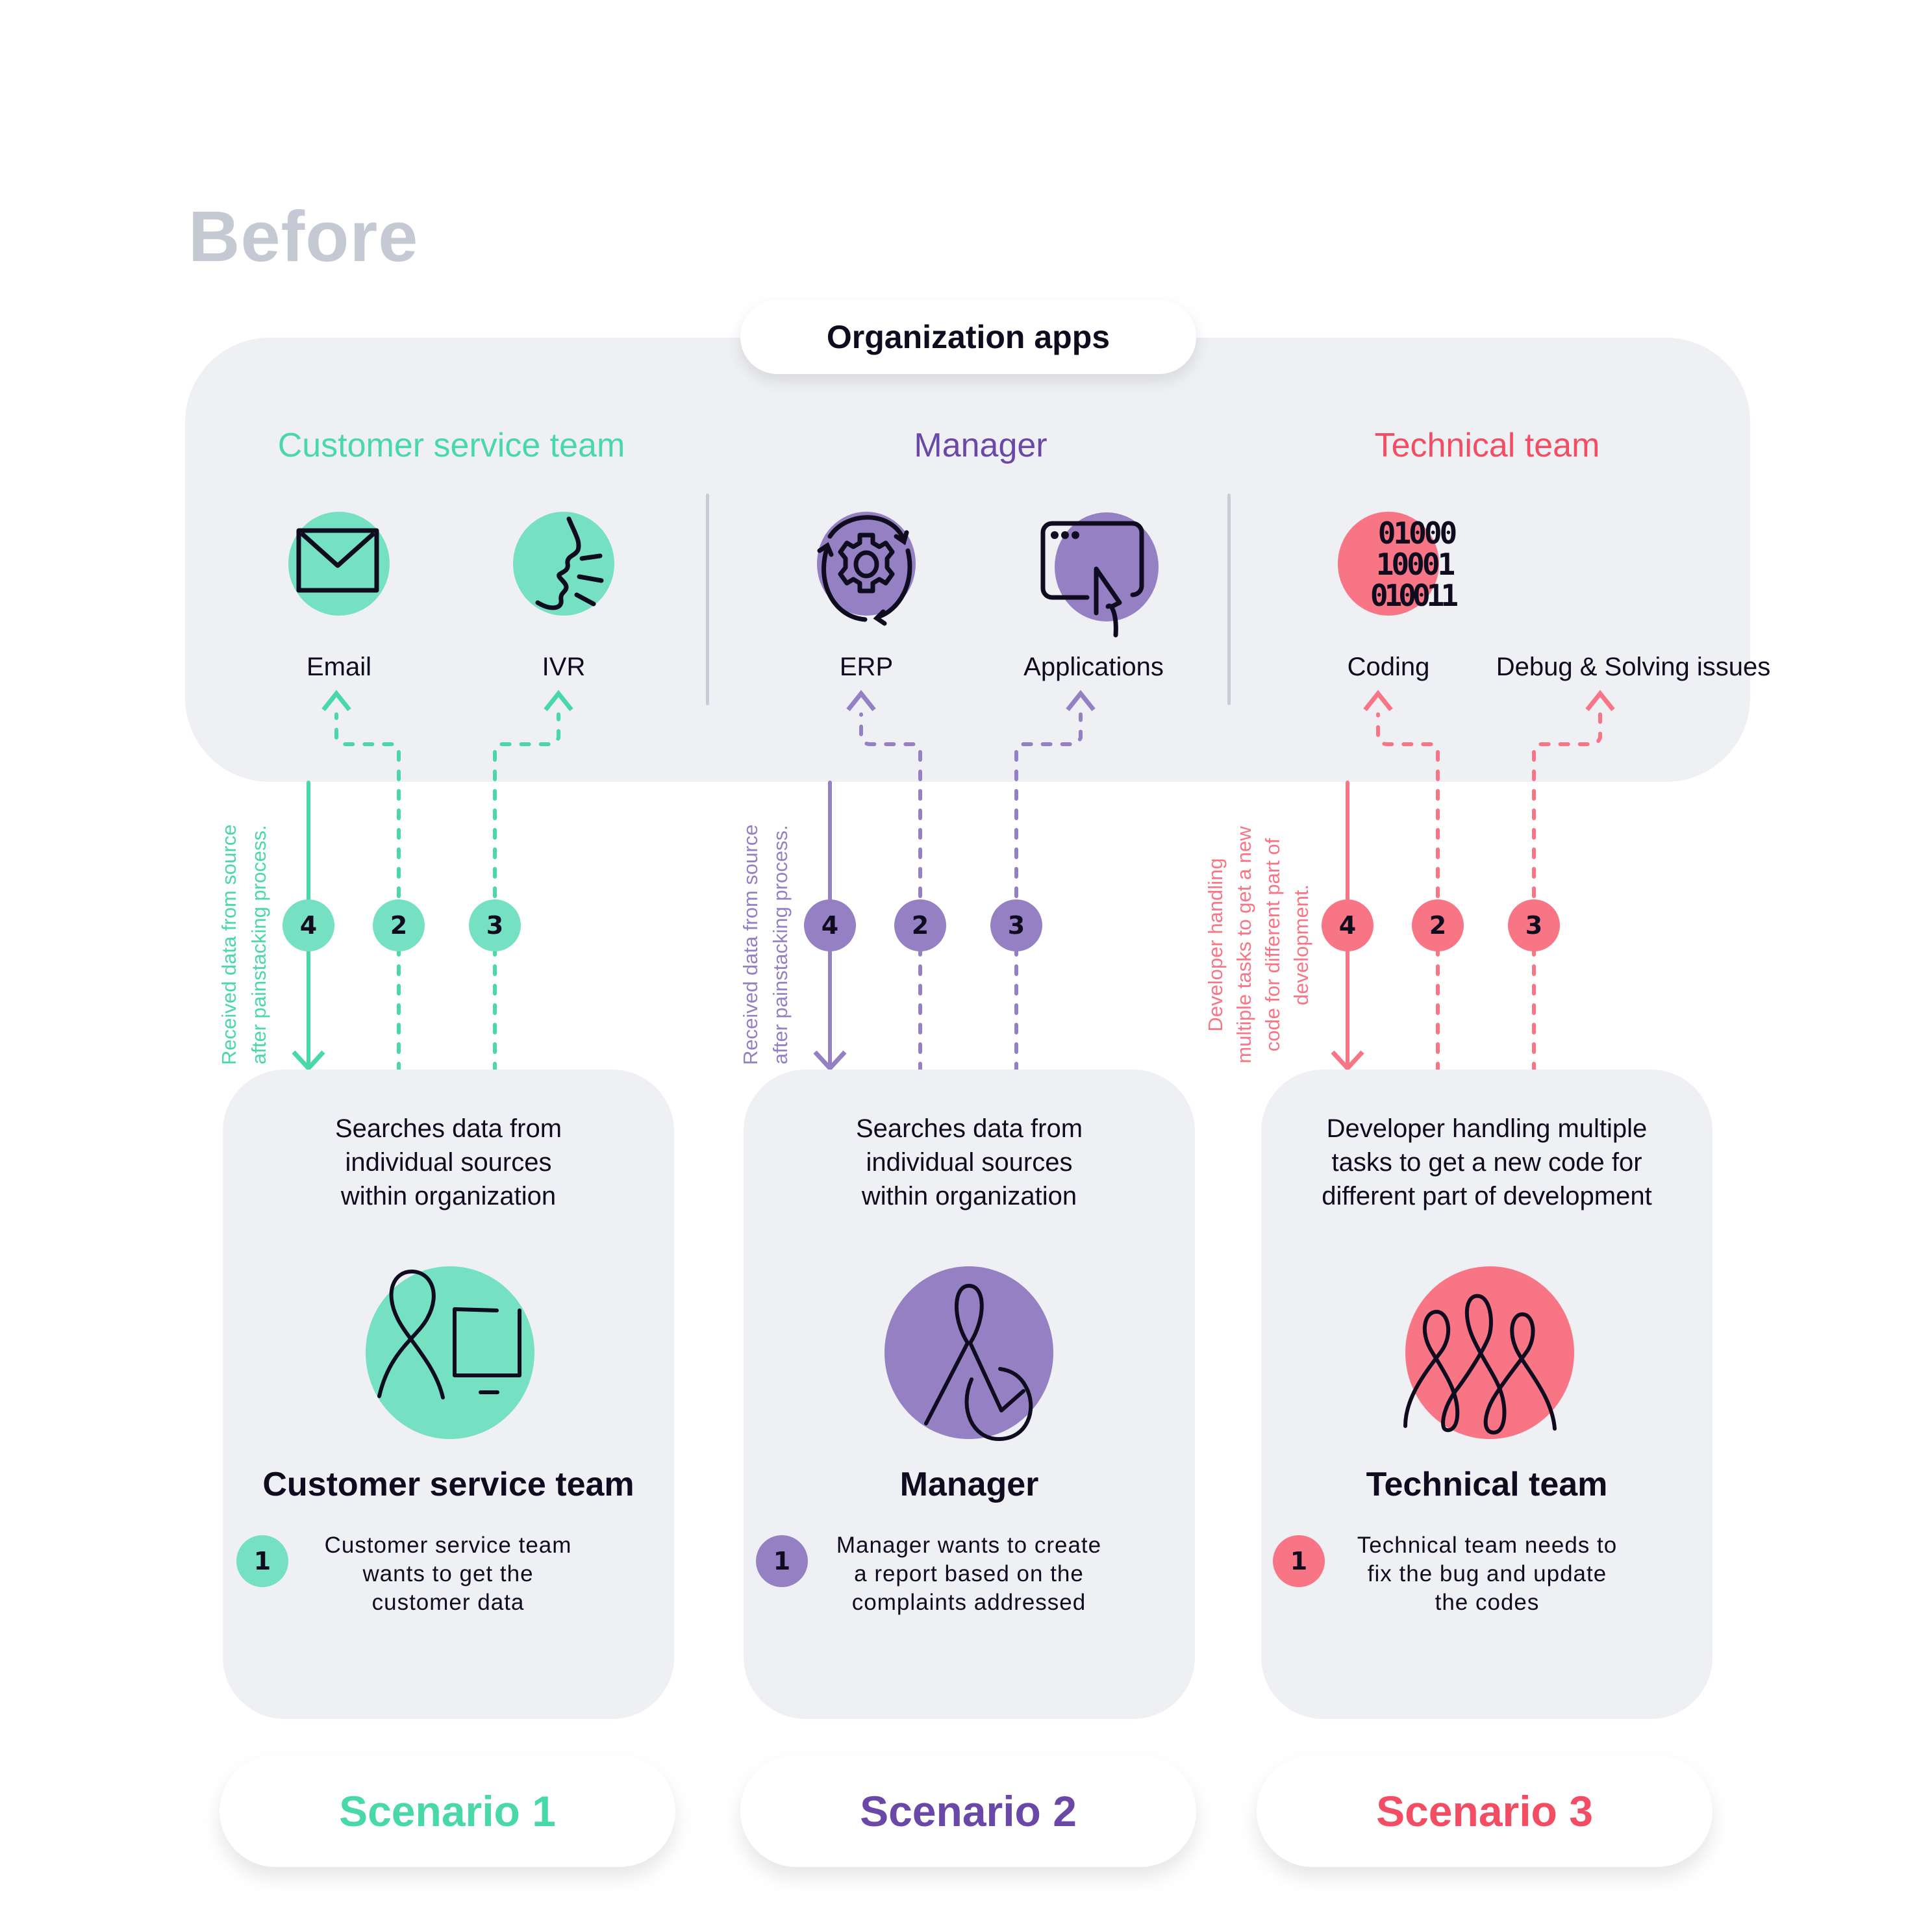 The image size is (1932, 1917). I want to click on side-note-line: code for different part of, so click(1272, 945).